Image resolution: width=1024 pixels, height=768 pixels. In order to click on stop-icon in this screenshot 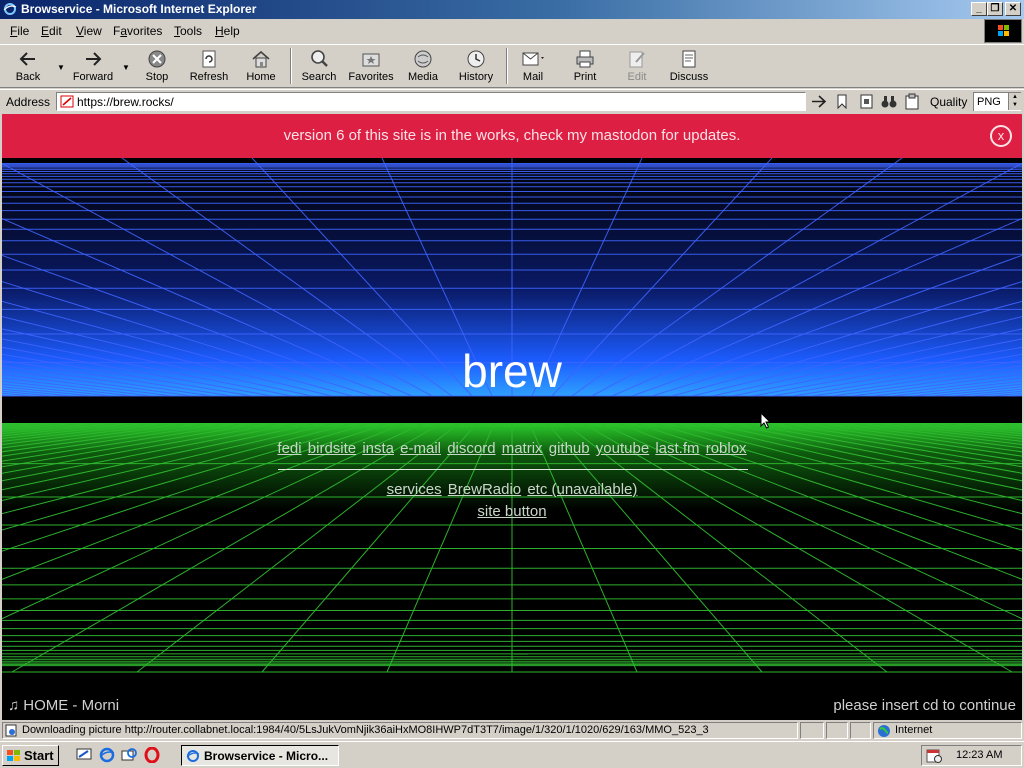, I will do `click(157, 59)`.